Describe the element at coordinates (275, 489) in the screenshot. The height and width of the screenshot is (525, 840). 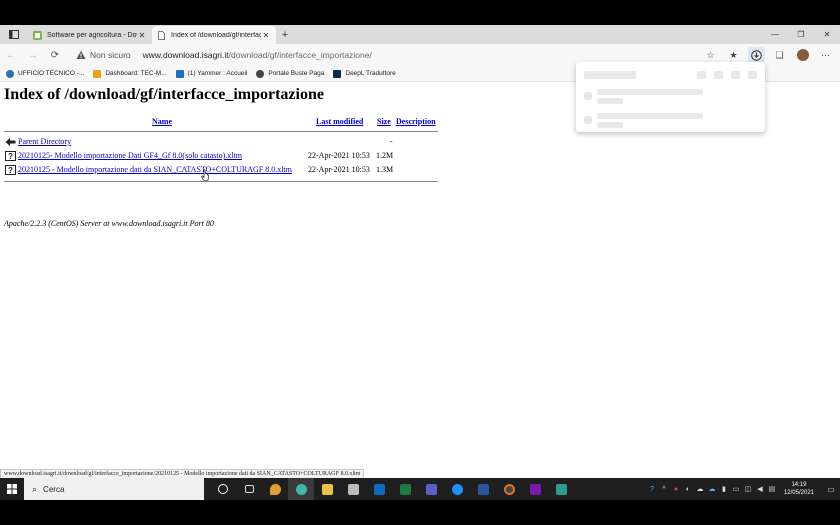
I see `maps-app-icon` at that location.